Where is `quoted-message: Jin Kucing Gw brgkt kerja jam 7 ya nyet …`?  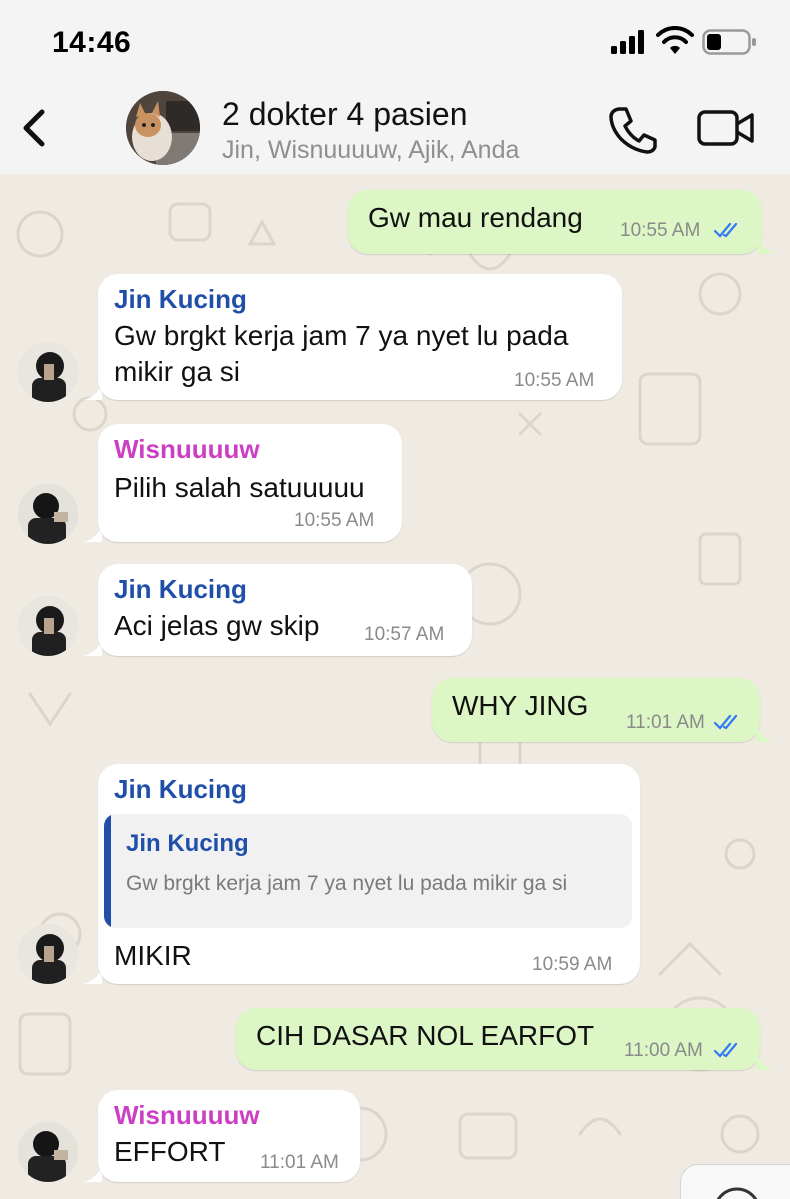
quoted-message: Jin Kucing Gw brgkt kerja jam 7 ya nyet … is located at coordinates (368, 871).